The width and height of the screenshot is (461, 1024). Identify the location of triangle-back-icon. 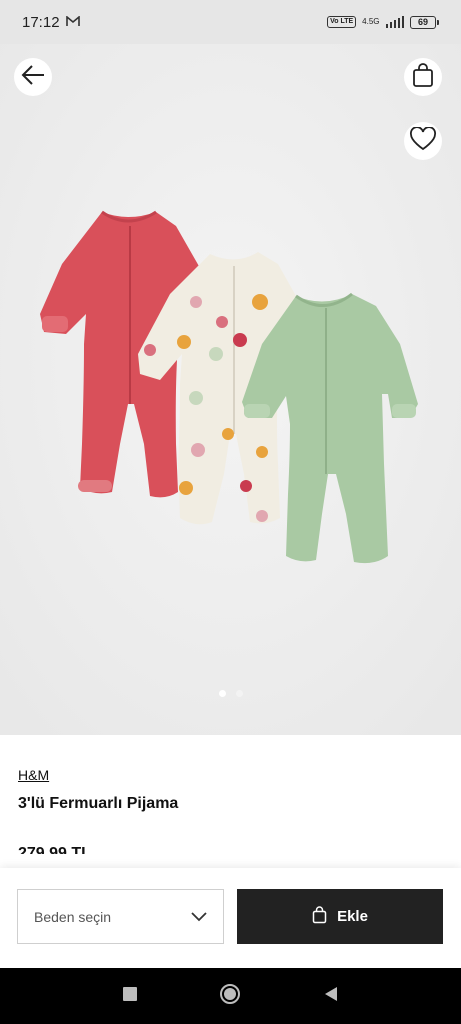
(331, 996).